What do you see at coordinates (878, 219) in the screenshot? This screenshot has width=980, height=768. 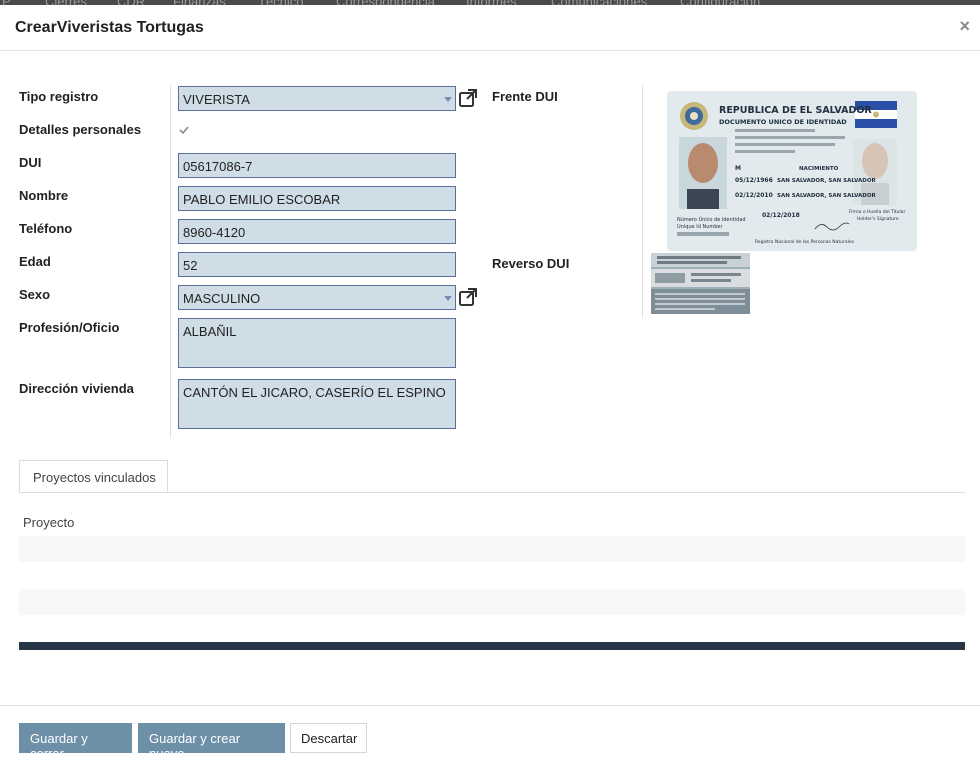 I see `card-signature-label-en: Holder's Signature` at bounding box center [878, 219].